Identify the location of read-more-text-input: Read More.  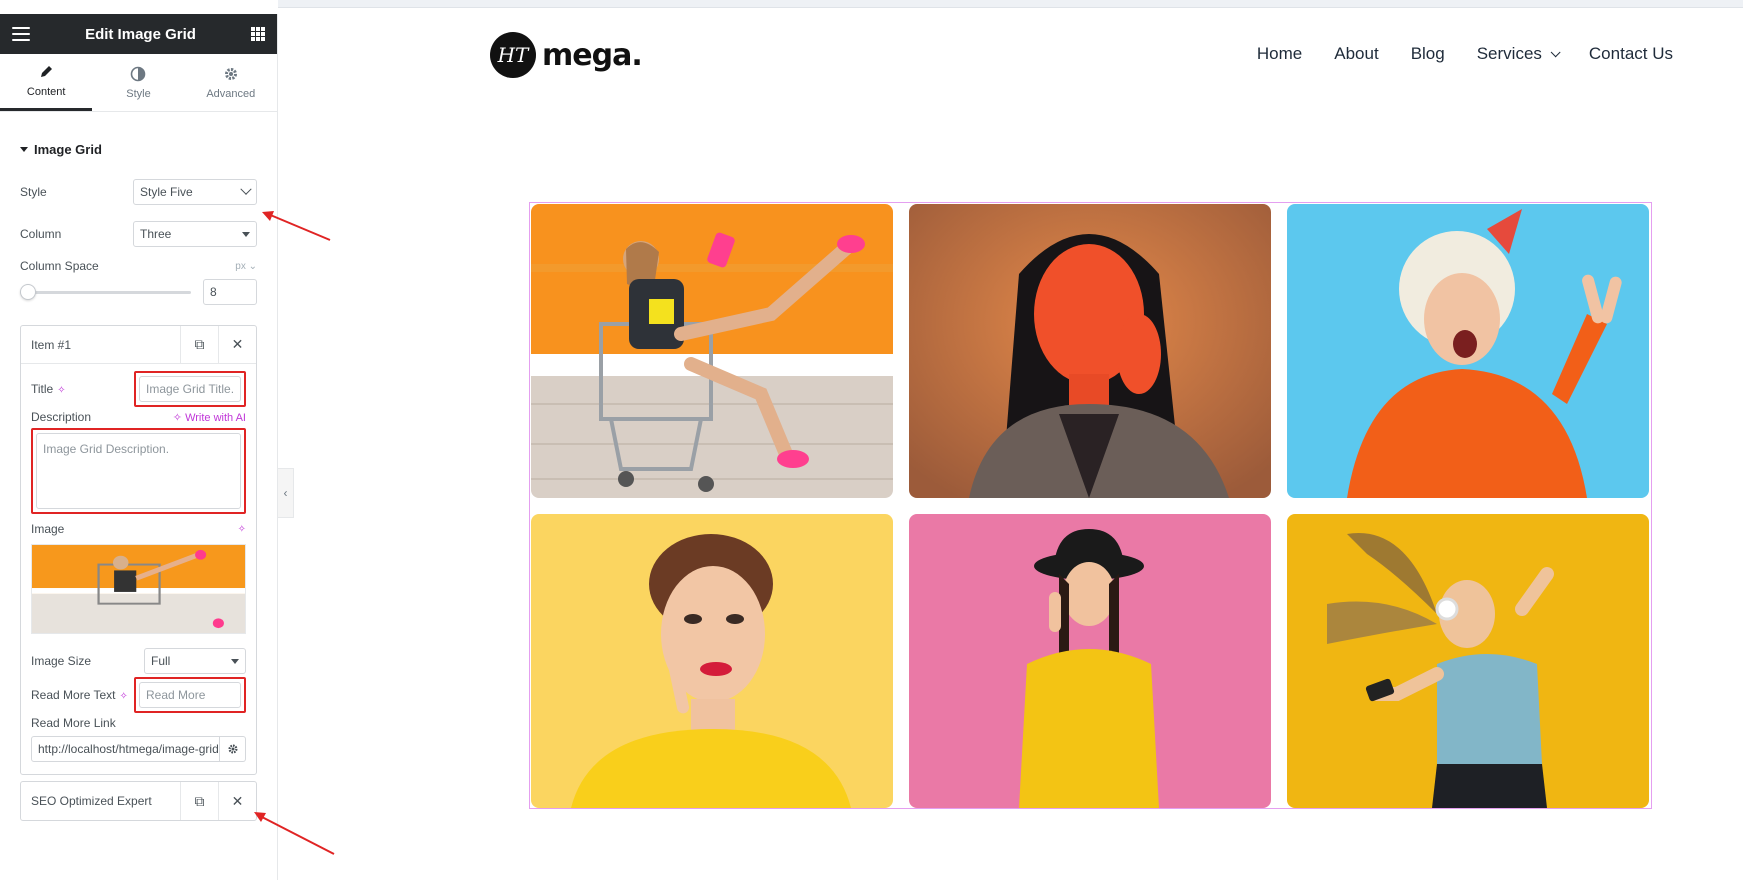
(190, 695).